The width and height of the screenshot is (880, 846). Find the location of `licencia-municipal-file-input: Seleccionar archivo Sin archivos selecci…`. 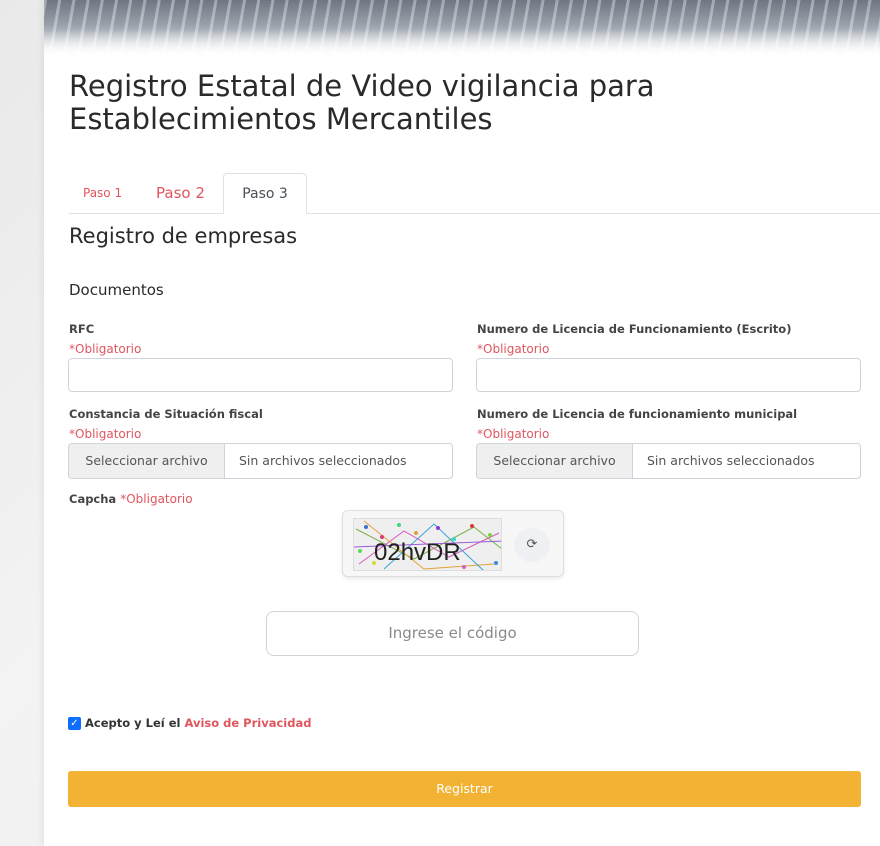

licencia-municipal-file-input: Seleccionar archivo Sin archivos selecci… is located at coordinates (668, 461).